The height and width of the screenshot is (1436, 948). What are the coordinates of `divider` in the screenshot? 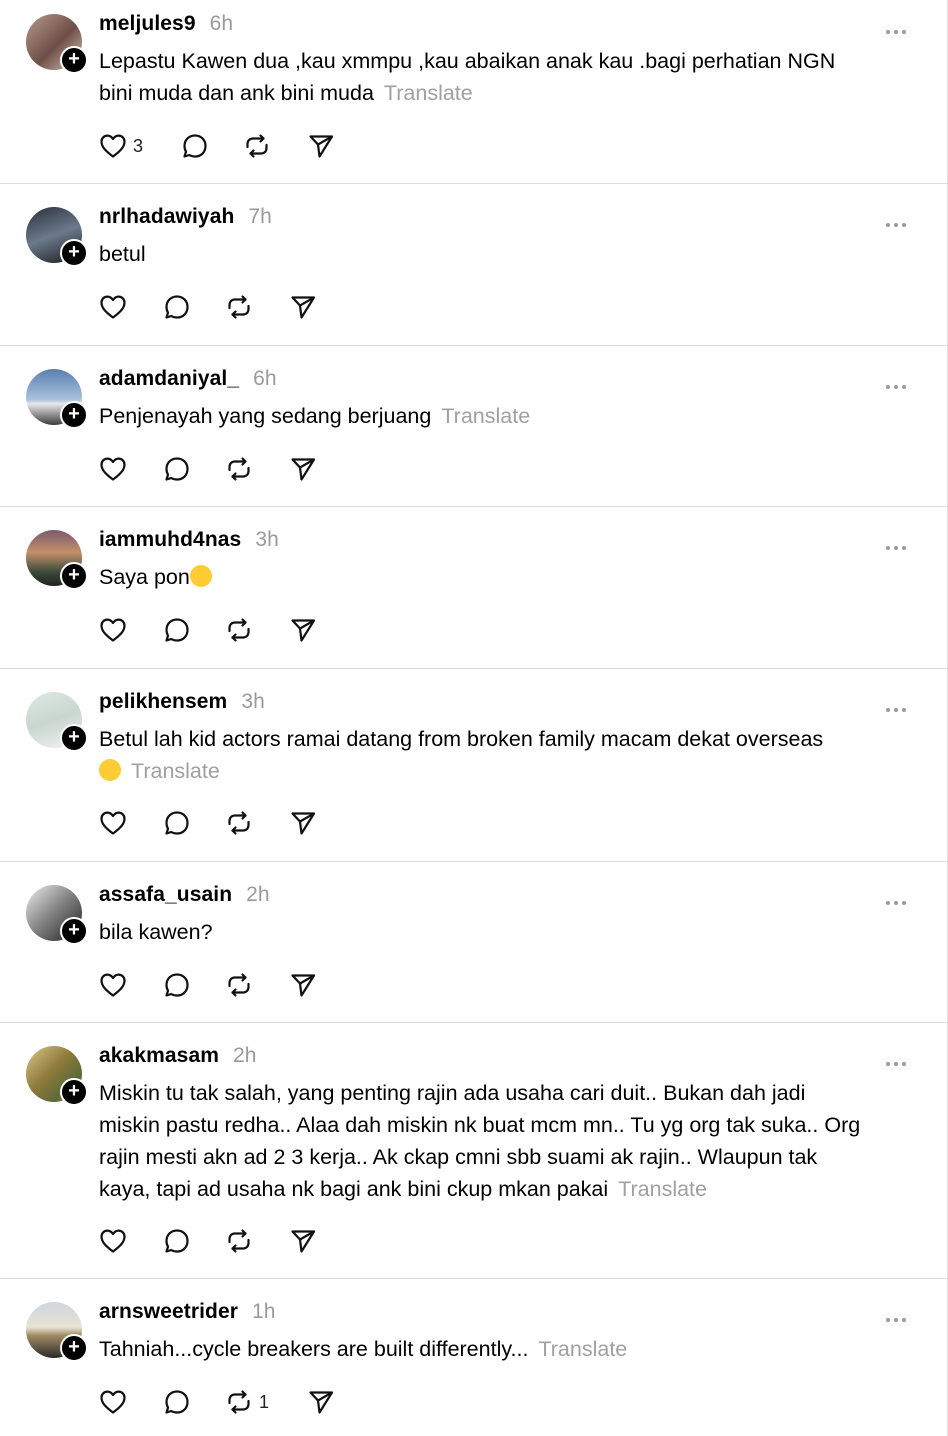 It's located at (474, 506).